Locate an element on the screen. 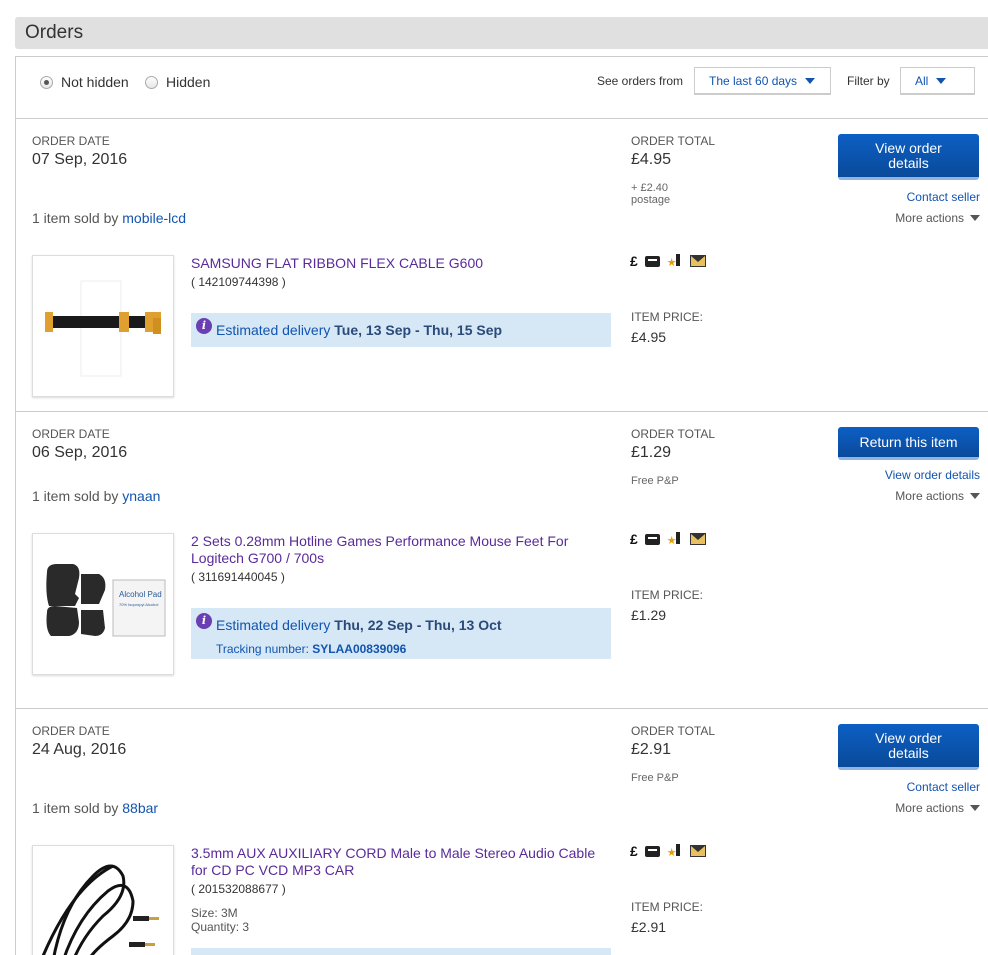  mouse-feet-image: Alcohol Pad 70% Isopropyl Alcohol is located at coordinates (106, 600).